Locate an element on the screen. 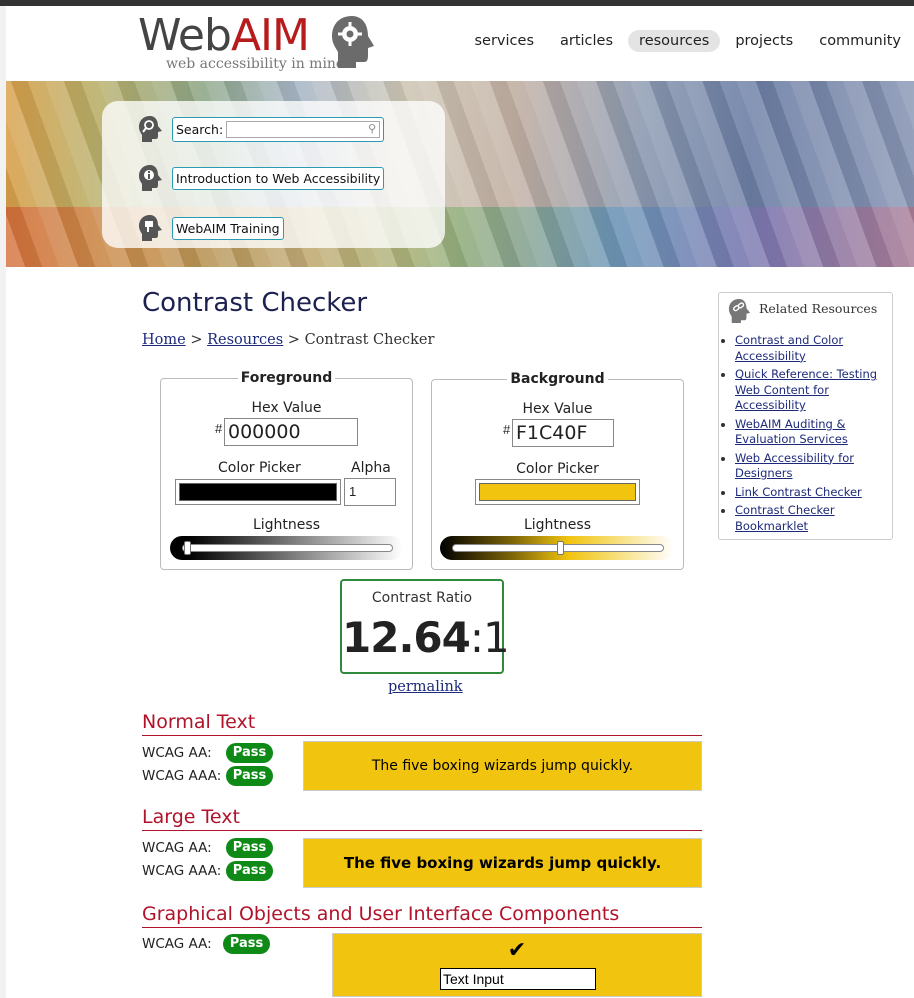 This screenshot has height=998, width=914. training-head-icon is located at coordinates (150, 228).